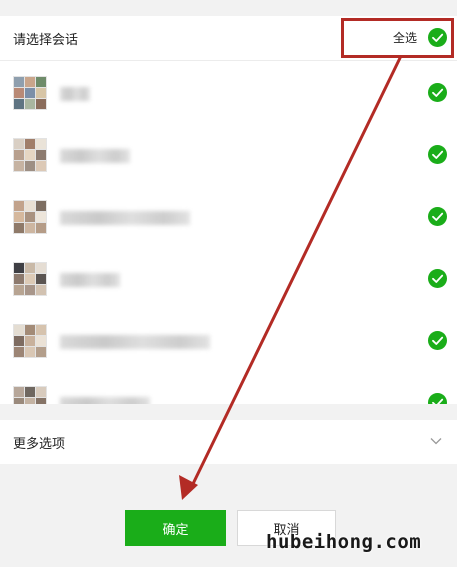 The width and height of the screenshot is (457, 567). What do you see at coordinates (344, 542) in the screenshot?
I see `watermark-text: hubeihong.com` at bounding box center [344, 542].